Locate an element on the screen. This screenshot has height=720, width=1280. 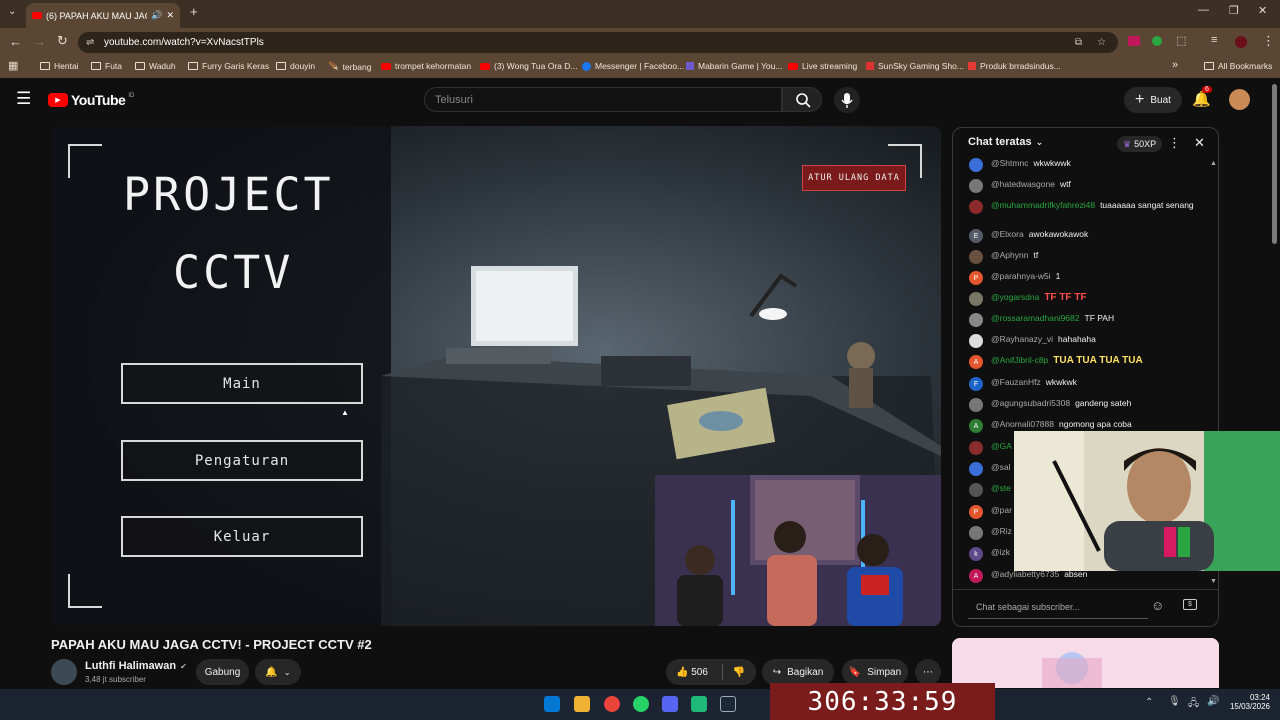
chat-avatar: P is located at coordinates (976, 512).